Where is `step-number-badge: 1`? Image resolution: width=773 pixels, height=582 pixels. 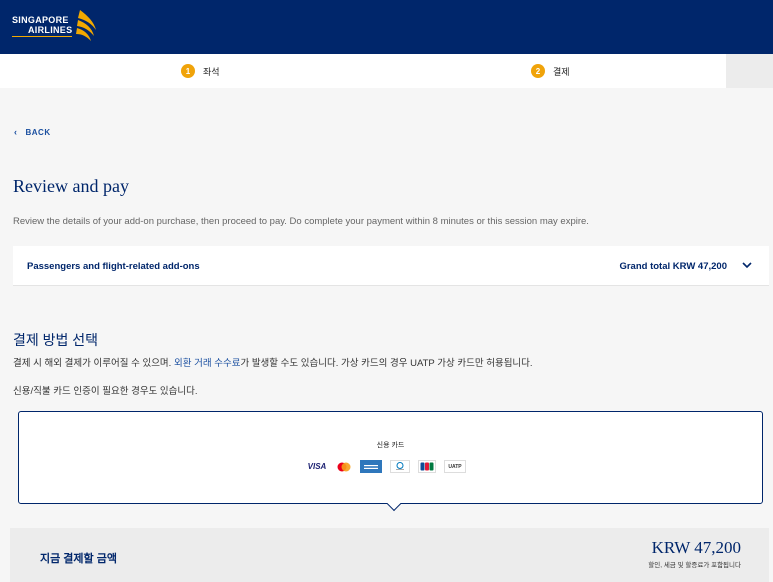
step-number-badge: 1 is located at coordinates (188, 71).